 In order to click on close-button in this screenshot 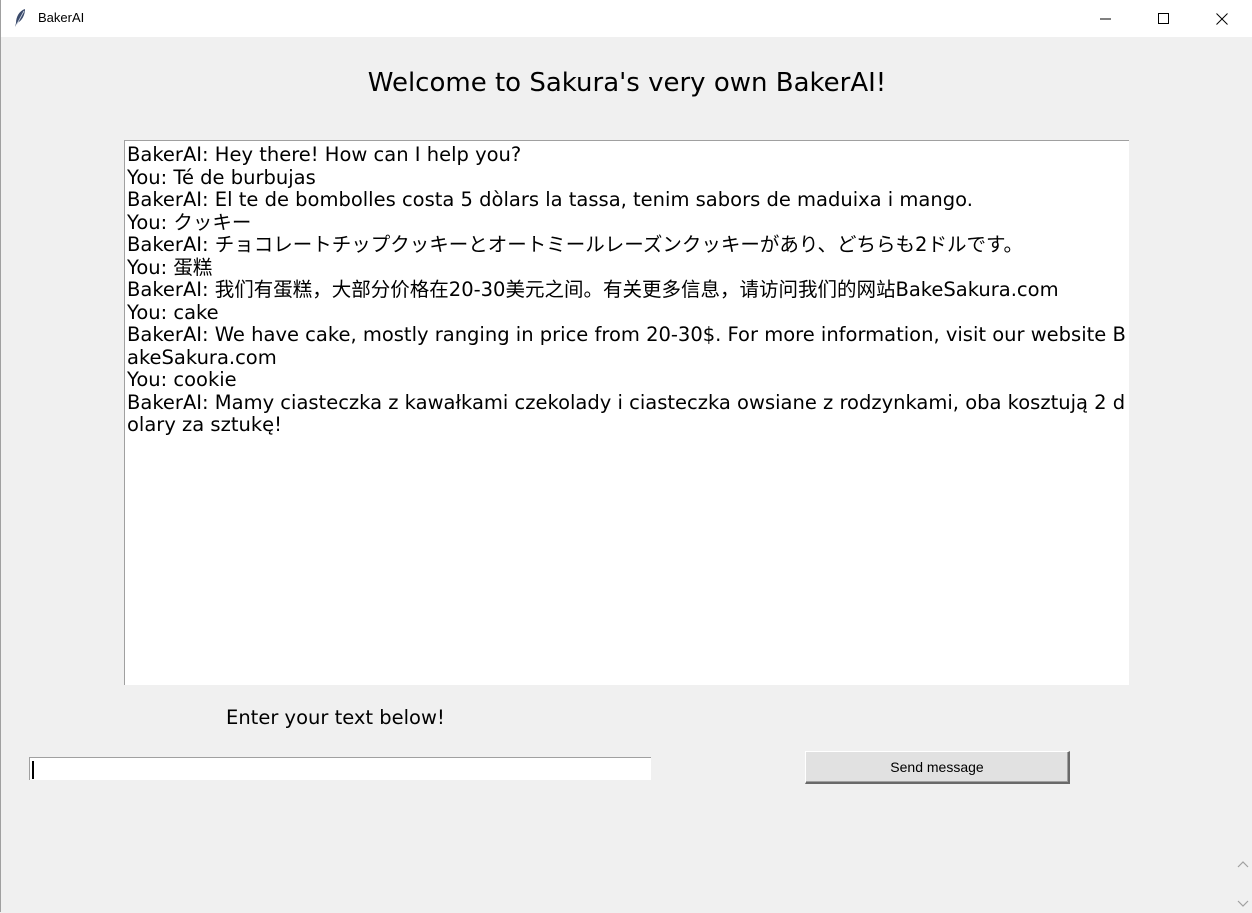, I will do `click(1222, 18)`.